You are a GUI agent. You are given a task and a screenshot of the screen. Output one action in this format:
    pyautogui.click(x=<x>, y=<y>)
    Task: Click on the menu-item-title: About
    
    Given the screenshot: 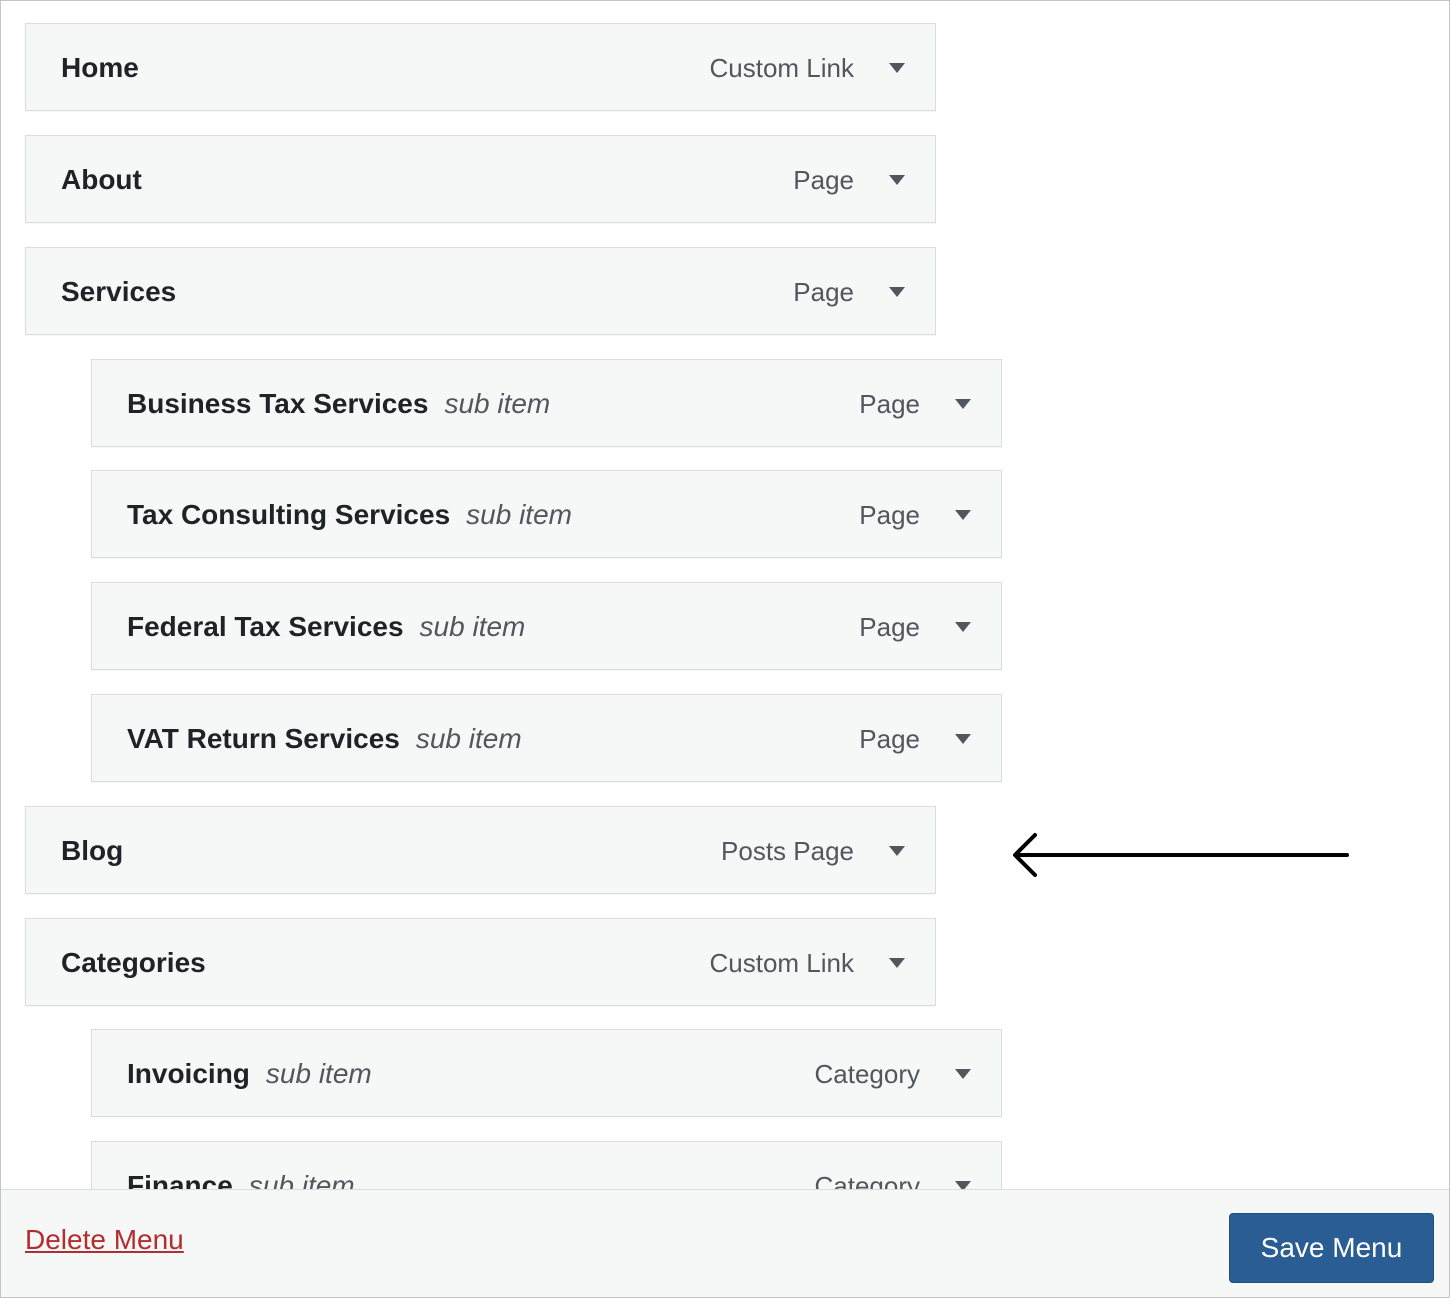 What is the action you would take?
    pyautogui.click(x=101, y=179)
    